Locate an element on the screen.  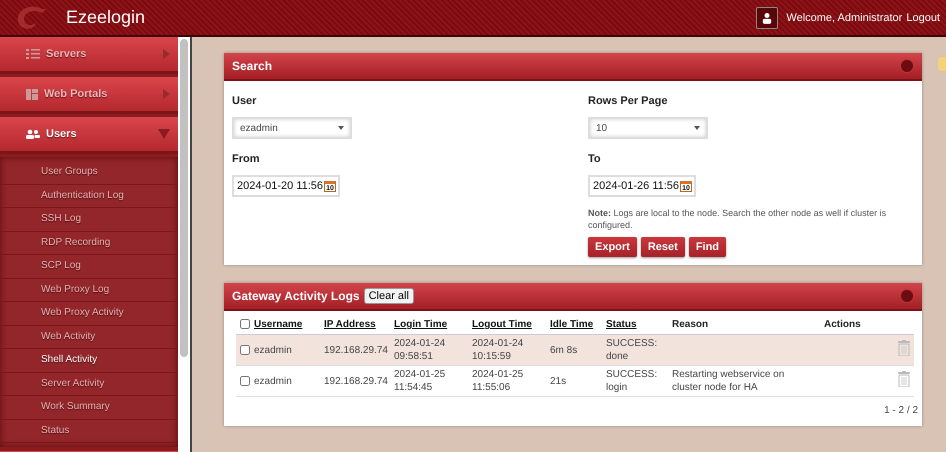
field-label: Rows Per Page is located at coordinates (628, 101).